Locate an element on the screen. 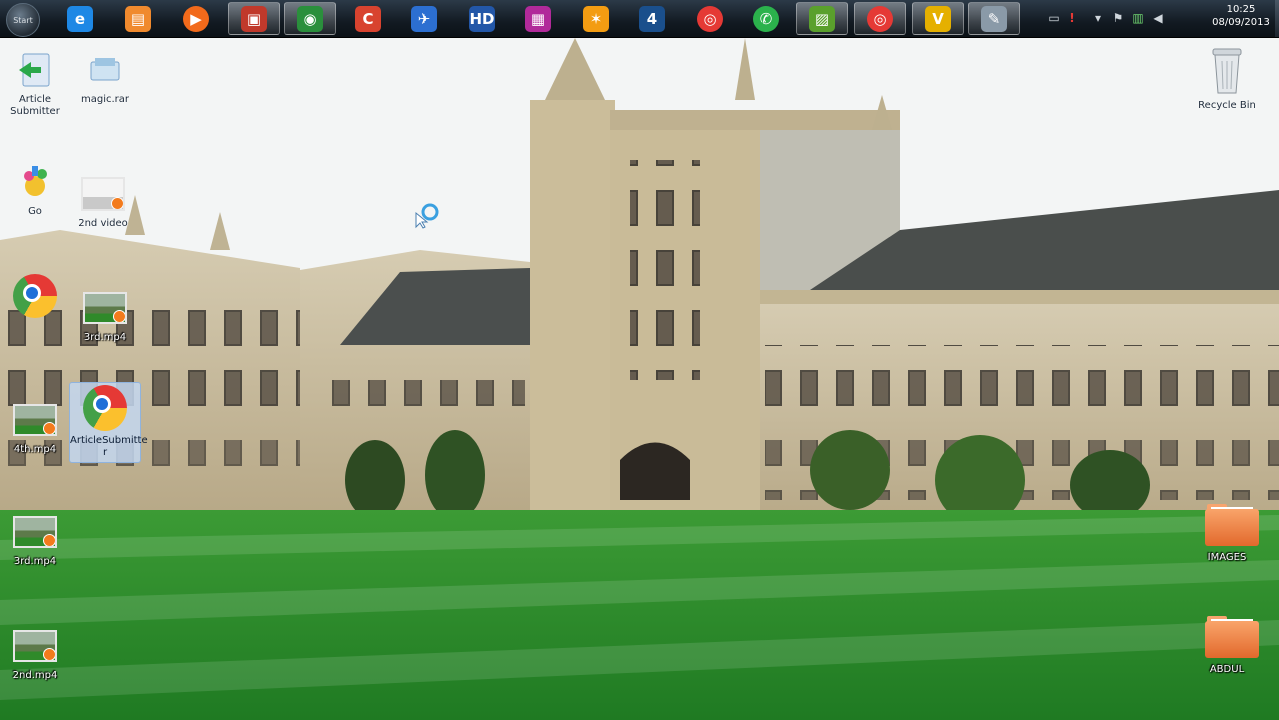 The width and height of the screenshot is (1279, 720). avast-icon: ✶ is located at coordinates (596, 18).